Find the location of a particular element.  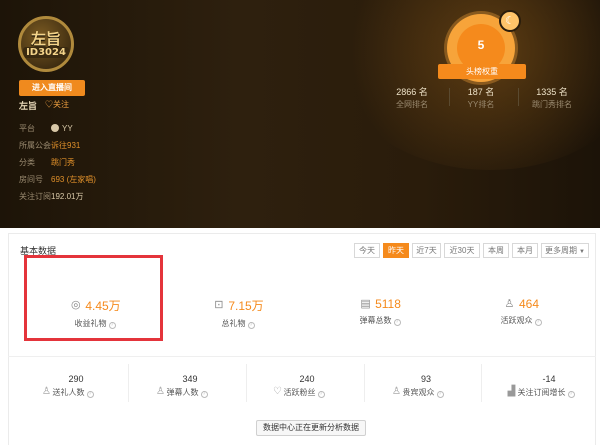

heart-icon: ♡ is located at coordinates (277, 391).